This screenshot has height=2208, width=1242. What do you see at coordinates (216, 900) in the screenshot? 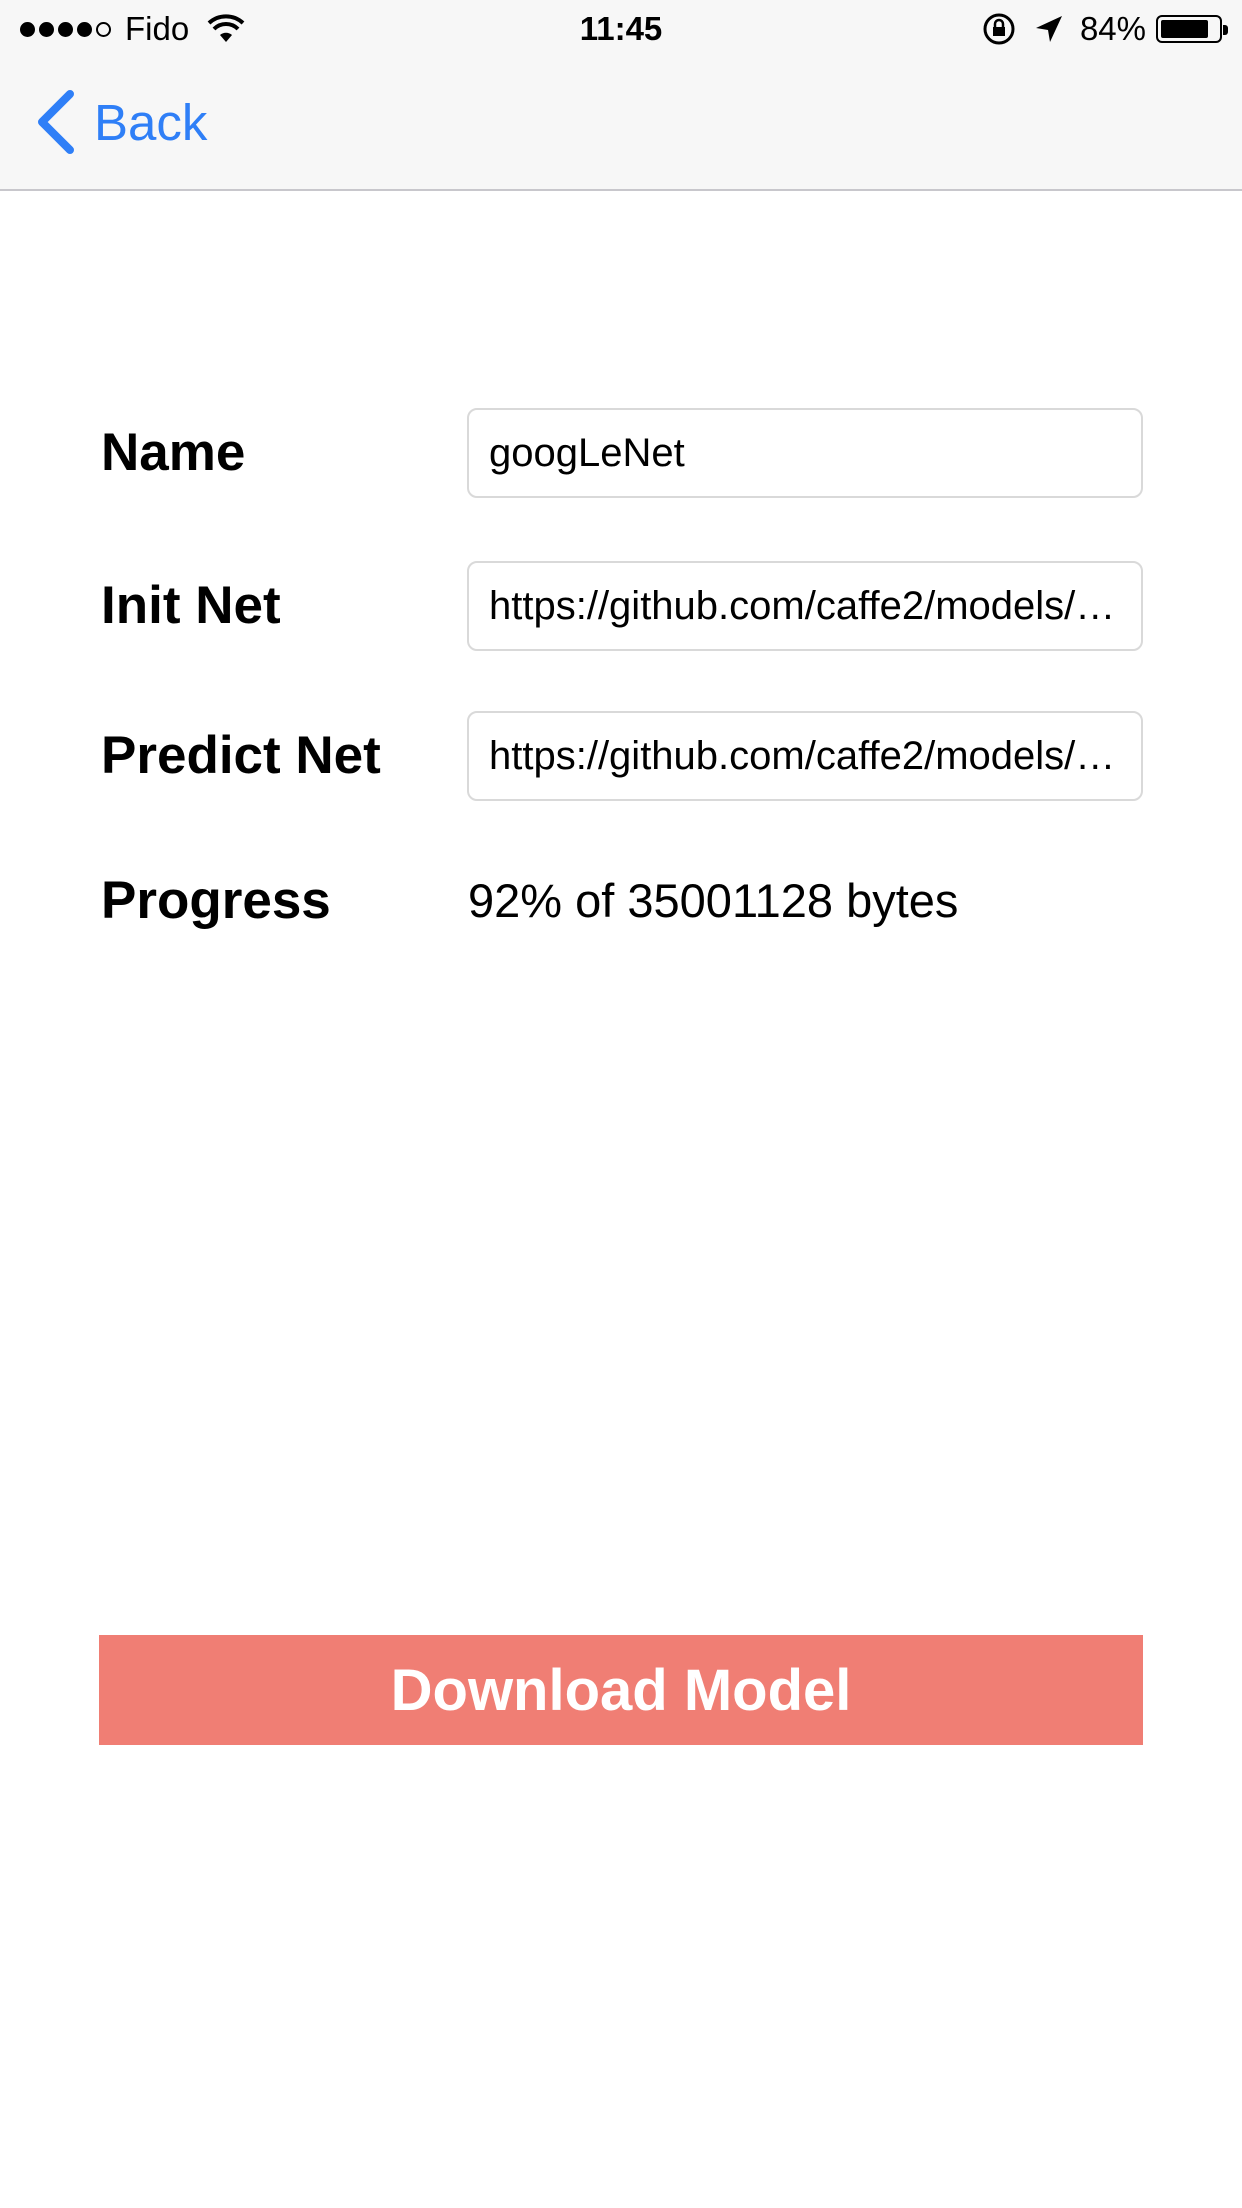
I see `progress-label: Progress` at bounding box center [216, 900].